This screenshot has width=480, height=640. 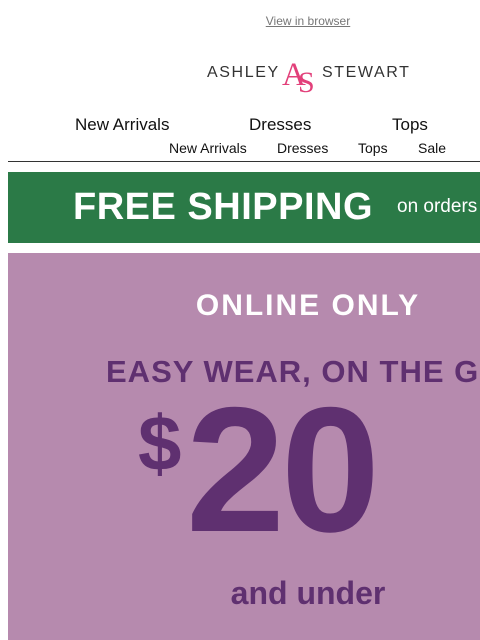 What do you see at coordinates (437, 206) in the screenshot?
I see `free-shipping-subtext: on orders` at bounding box center [437, 206].